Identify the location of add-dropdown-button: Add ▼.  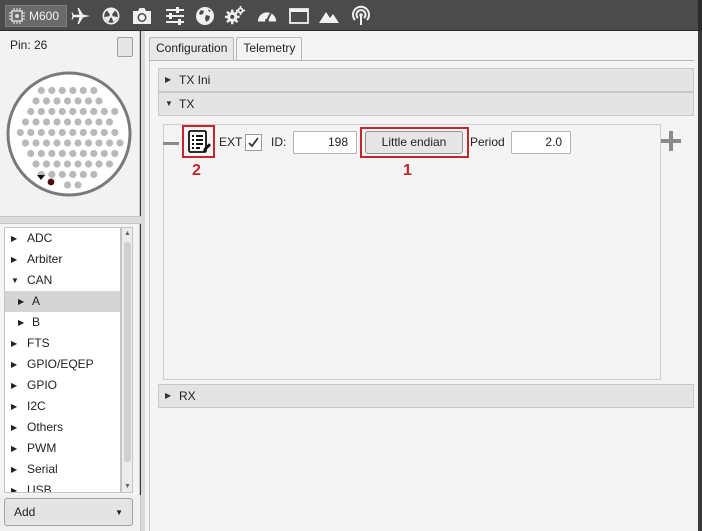
(68, 512).